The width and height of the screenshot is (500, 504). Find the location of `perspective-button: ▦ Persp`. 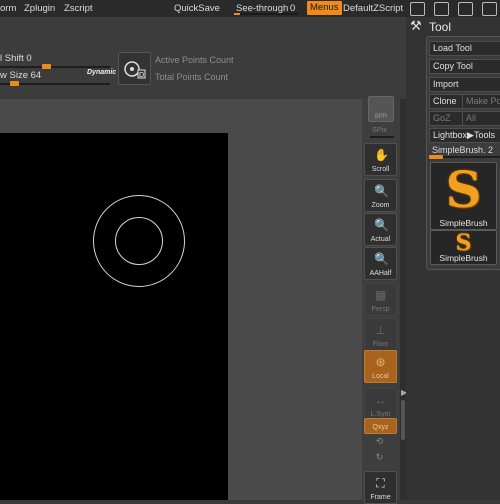

perspective-button: ▦ Persp is located at coordinates (380, 299).